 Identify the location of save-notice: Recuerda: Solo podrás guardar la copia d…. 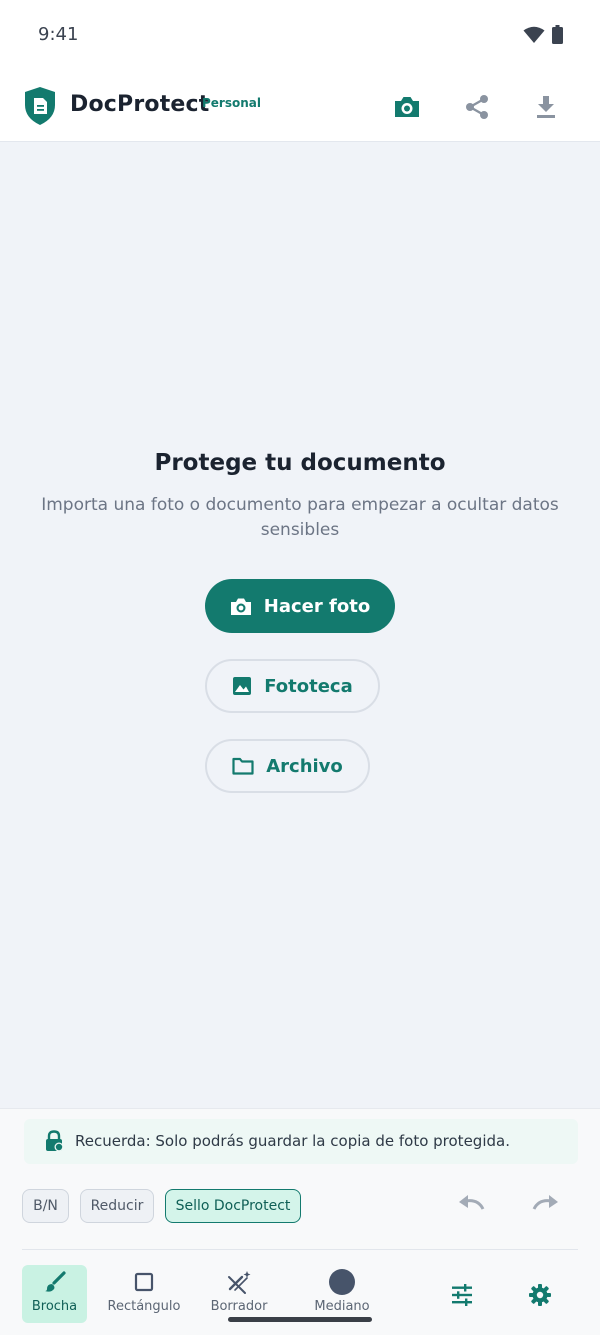
(301, 1141).